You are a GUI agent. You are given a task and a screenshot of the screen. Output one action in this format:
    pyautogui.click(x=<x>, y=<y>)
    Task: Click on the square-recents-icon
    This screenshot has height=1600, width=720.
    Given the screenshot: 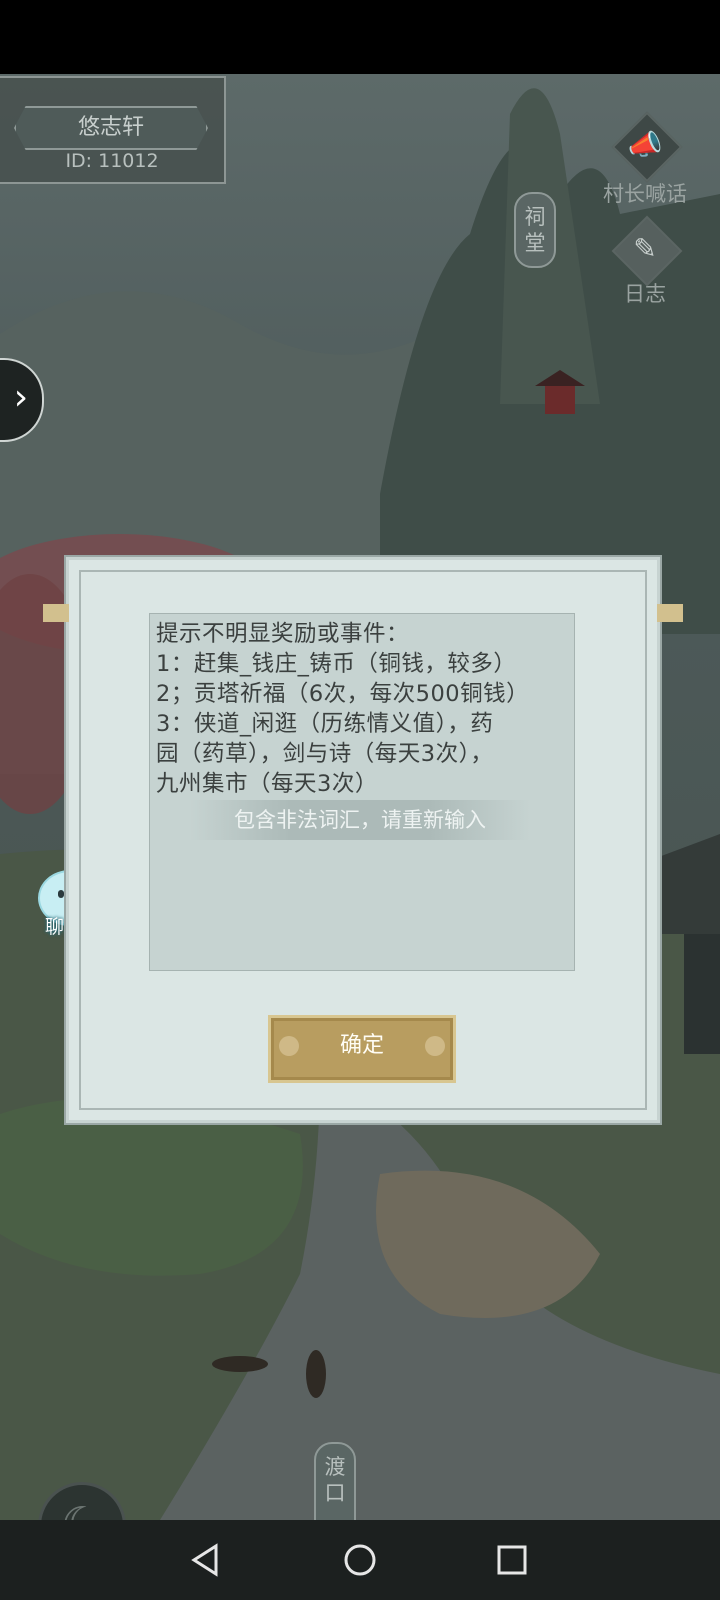 What is the action you would take?
    pyautogui.click(x=512, y=1560)
    